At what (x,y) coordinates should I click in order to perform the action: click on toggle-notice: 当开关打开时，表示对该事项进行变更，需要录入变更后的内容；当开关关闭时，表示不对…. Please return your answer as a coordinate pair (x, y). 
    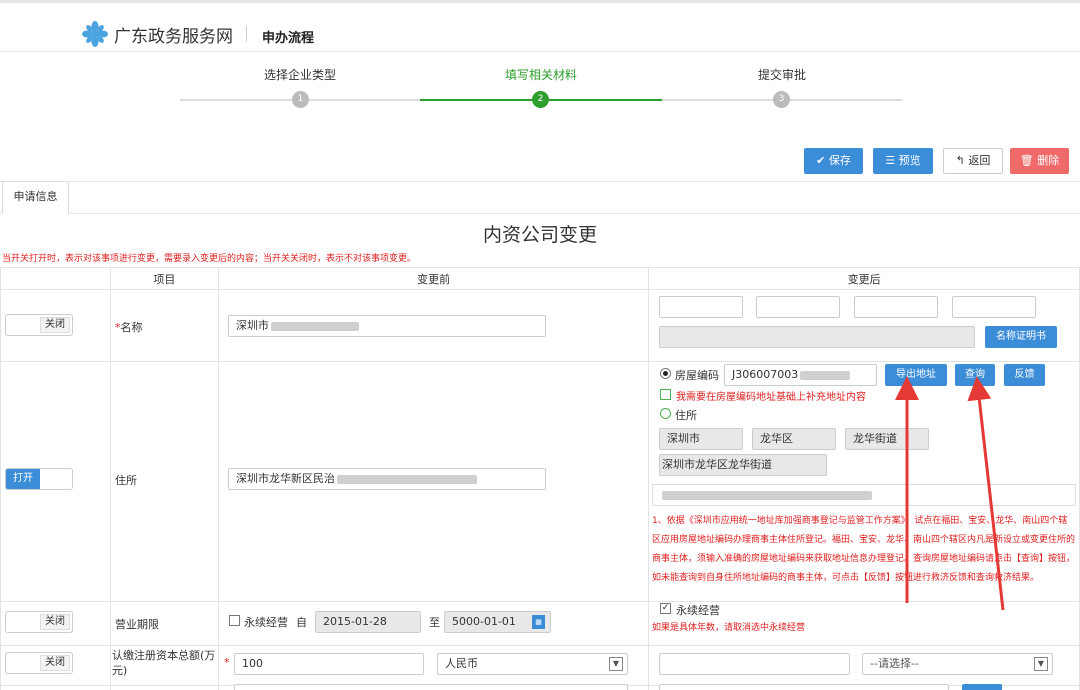
    Looking at the image, I should click on (209, 259).